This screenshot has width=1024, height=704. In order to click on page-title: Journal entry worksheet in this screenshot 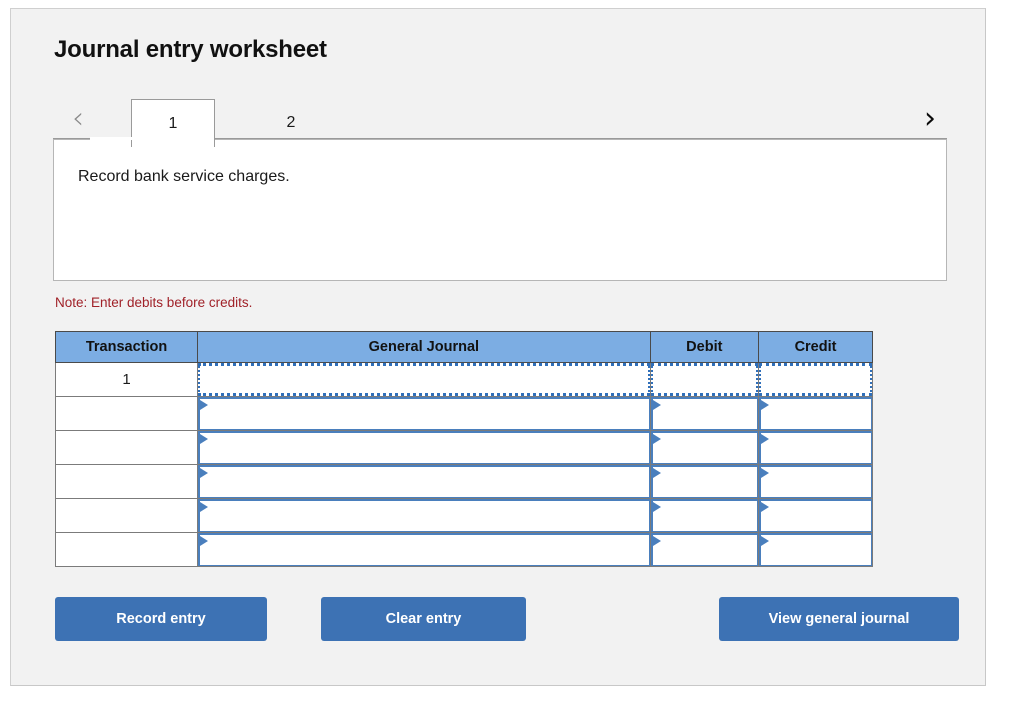, I will do `click(190, 49)`.